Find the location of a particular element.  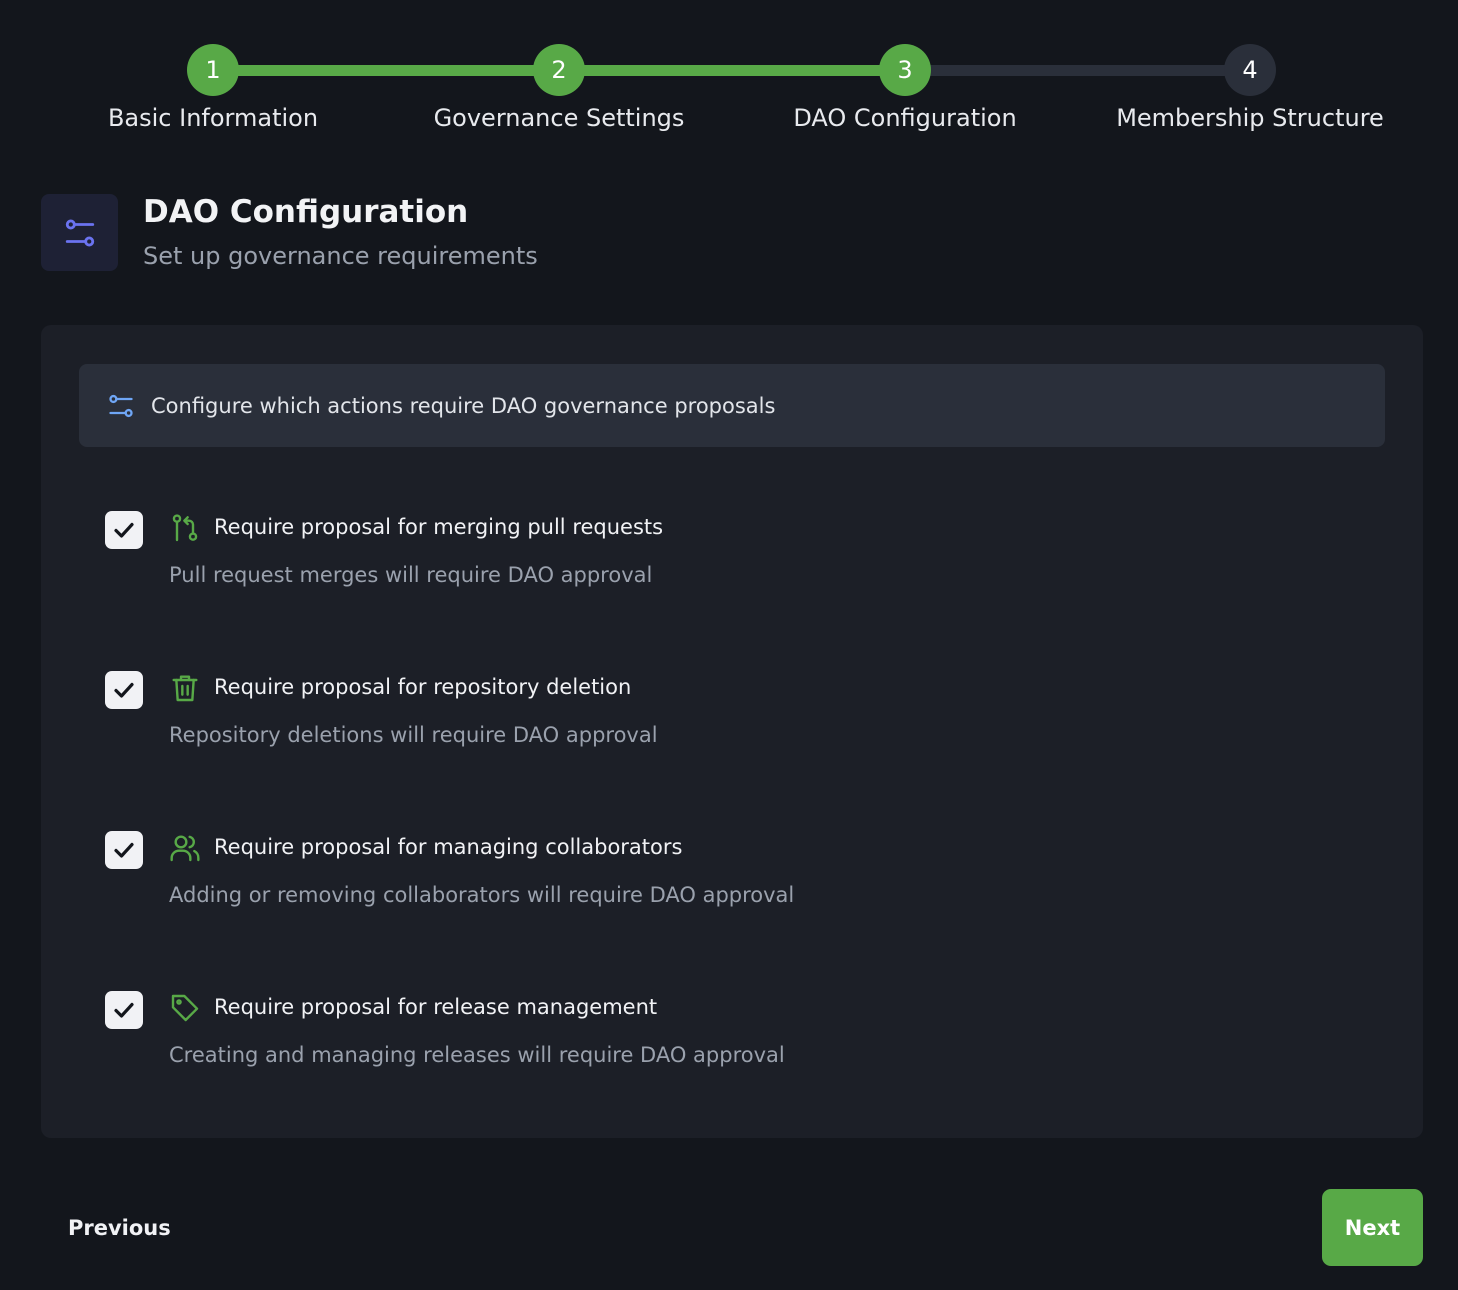

header-icon-container is located at coordinates (79, 232).